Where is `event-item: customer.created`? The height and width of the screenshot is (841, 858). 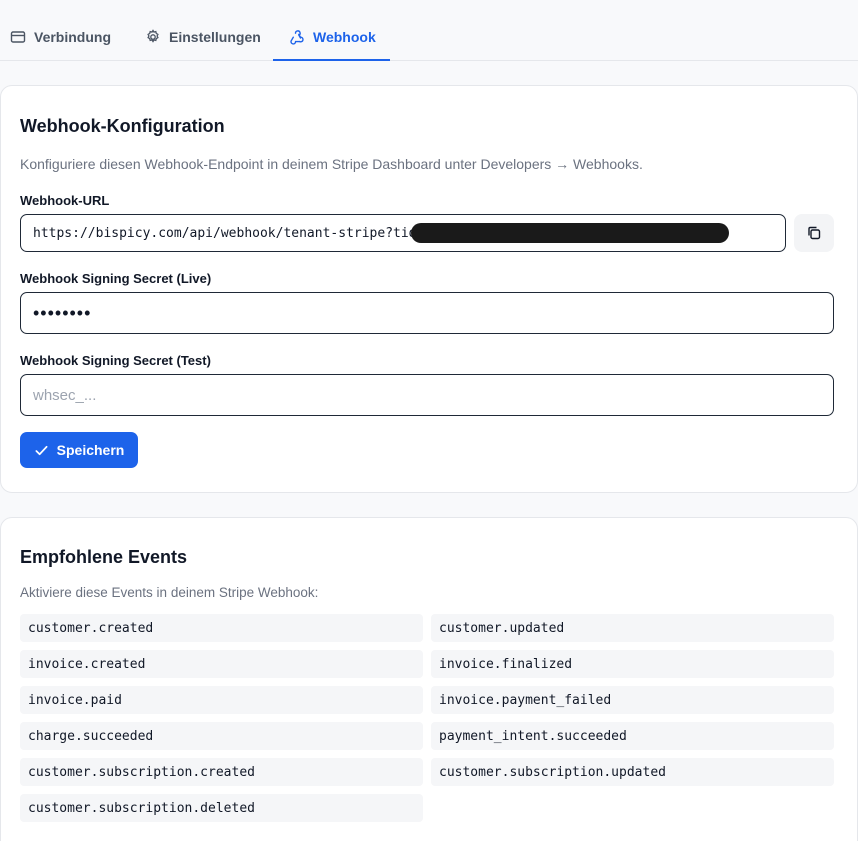 event-item: customer.created is located at coordinates (221, 628).